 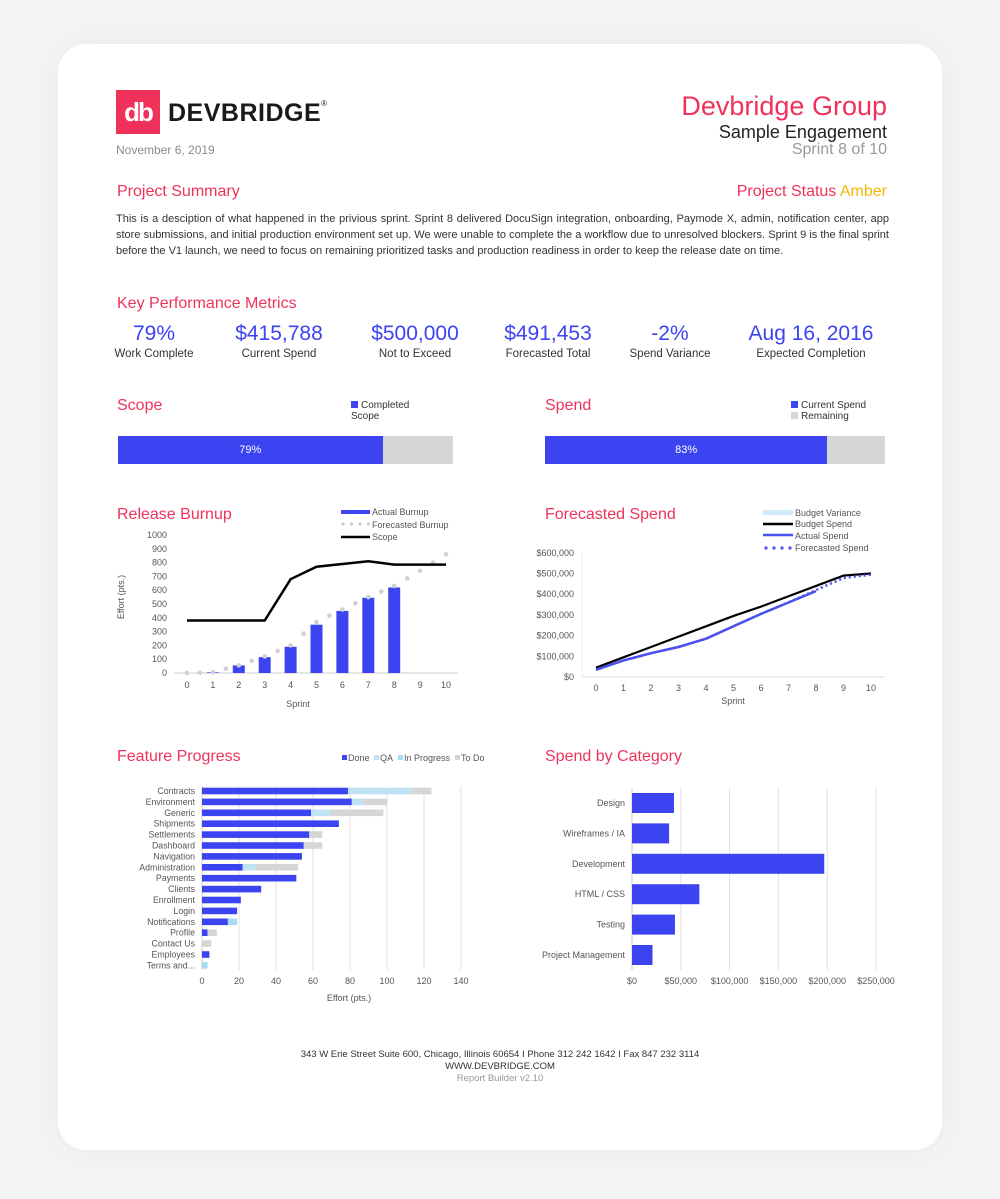 What do you see at coordinates (276, 981) in the screenshot?
I see `x-tick-label: 40` at bounding box center [276, 981].